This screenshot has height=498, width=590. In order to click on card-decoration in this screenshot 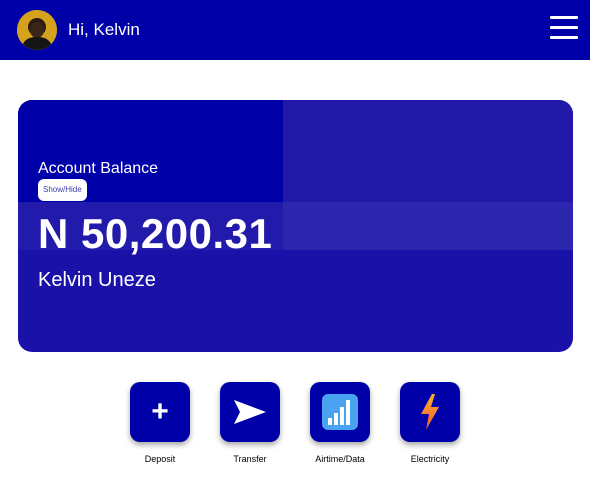, I will do `click(428, 226)`.